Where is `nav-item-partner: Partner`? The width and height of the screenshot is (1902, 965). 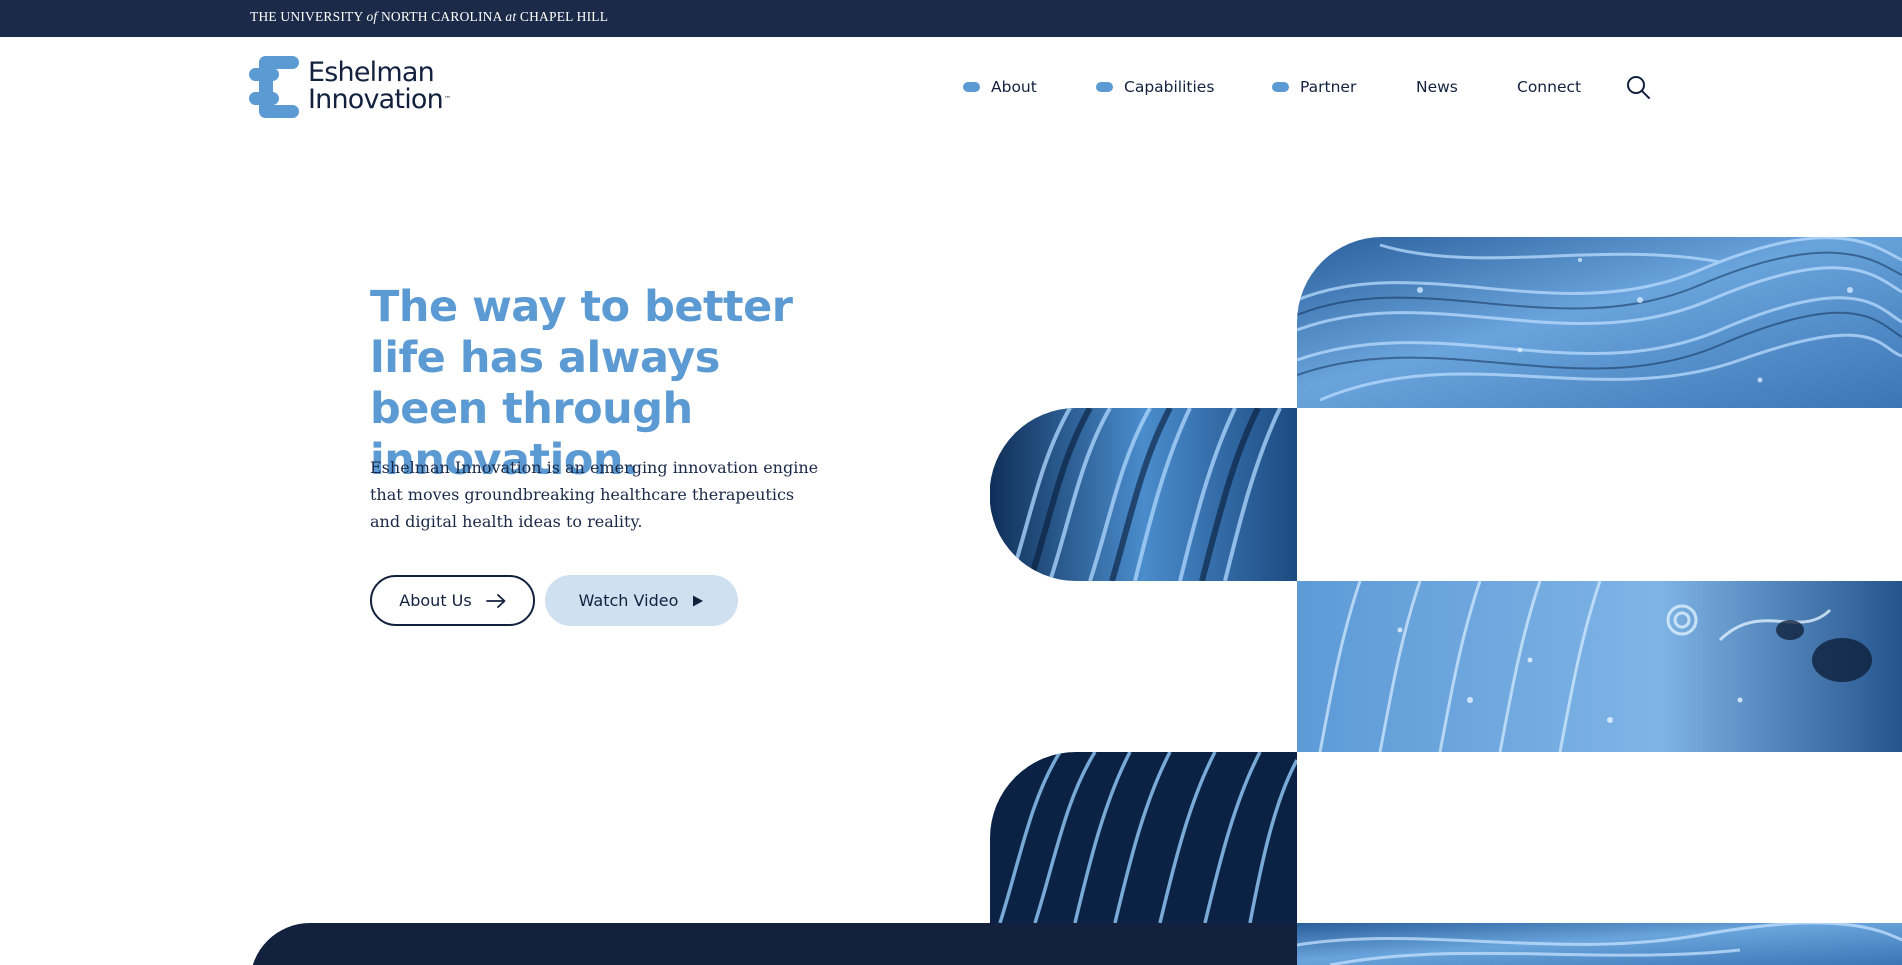
nav-item-partner: Partner is located at coordinates (1314, 87).